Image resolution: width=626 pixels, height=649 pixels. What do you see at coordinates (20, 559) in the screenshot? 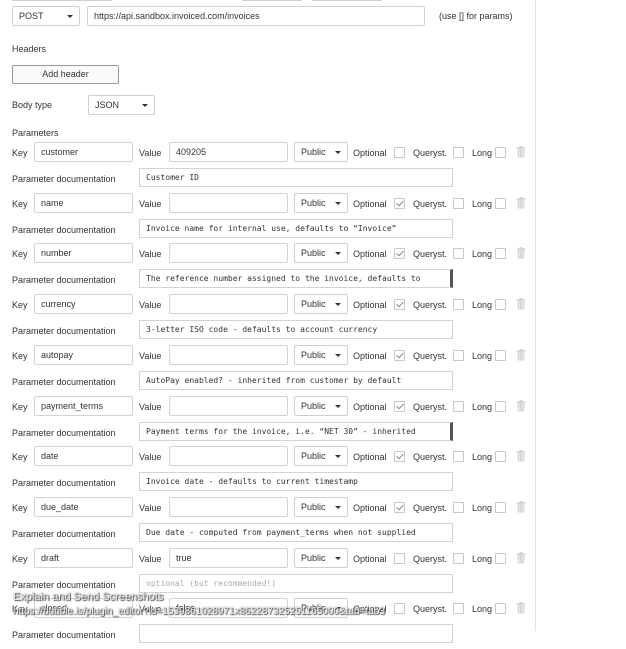
I see `key-label: Key` at bounding box center [20, 559].